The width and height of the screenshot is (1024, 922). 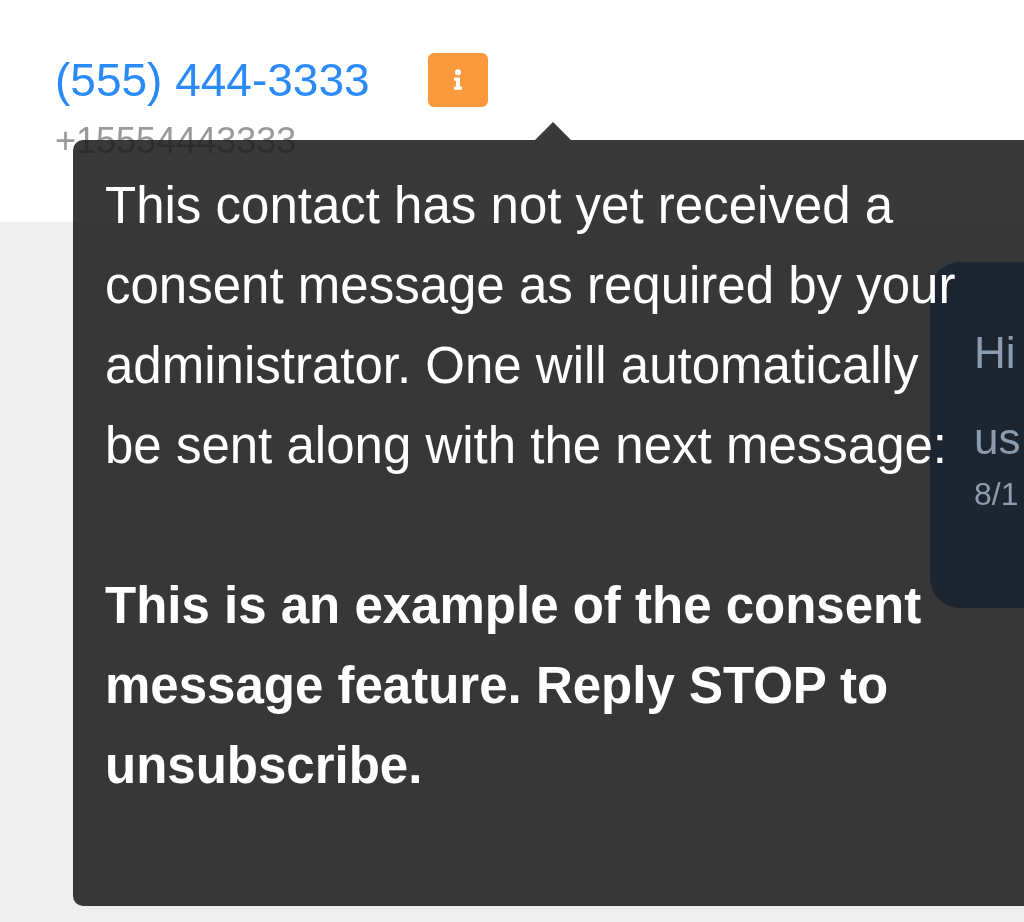 I want to click on message-time: 8/1, so click(x=996, y=494).